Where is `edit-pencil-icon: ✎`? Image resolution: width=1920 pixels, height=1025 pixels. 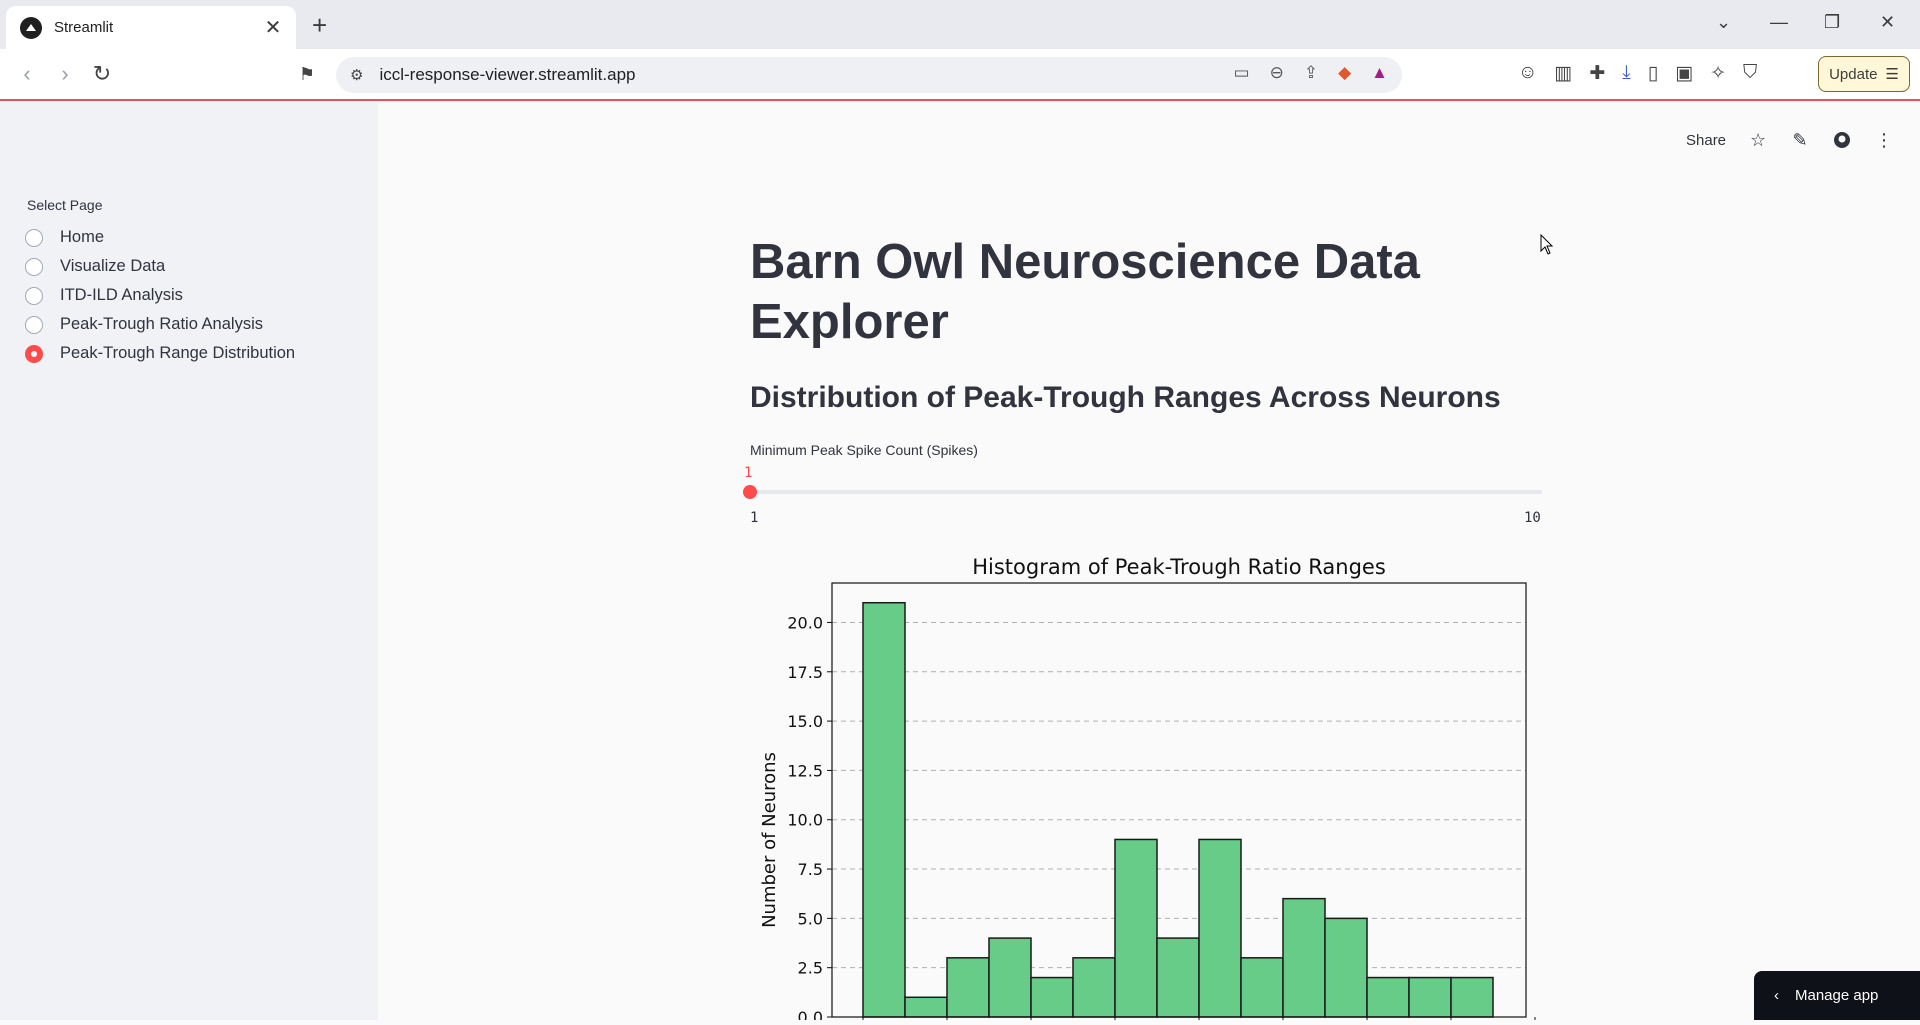 edit-pencil-icon: ✎ is located at coordinates (1800, 140).